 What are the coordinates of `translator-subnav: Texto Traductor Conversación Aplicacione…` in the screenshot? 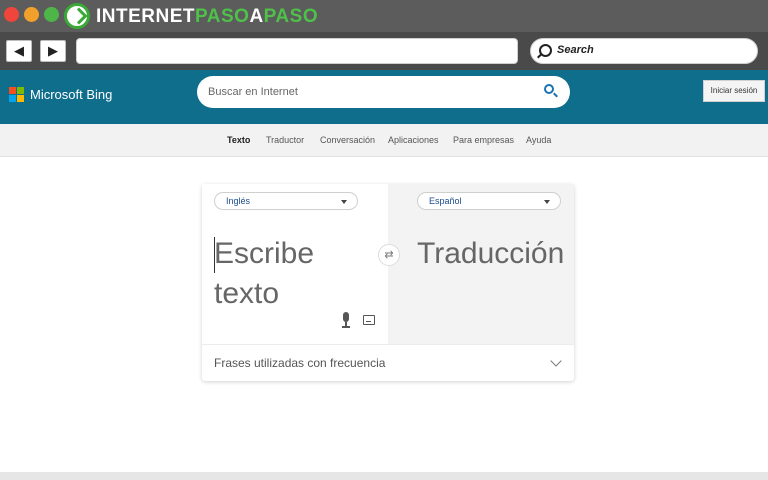 It's located at (384, 140).